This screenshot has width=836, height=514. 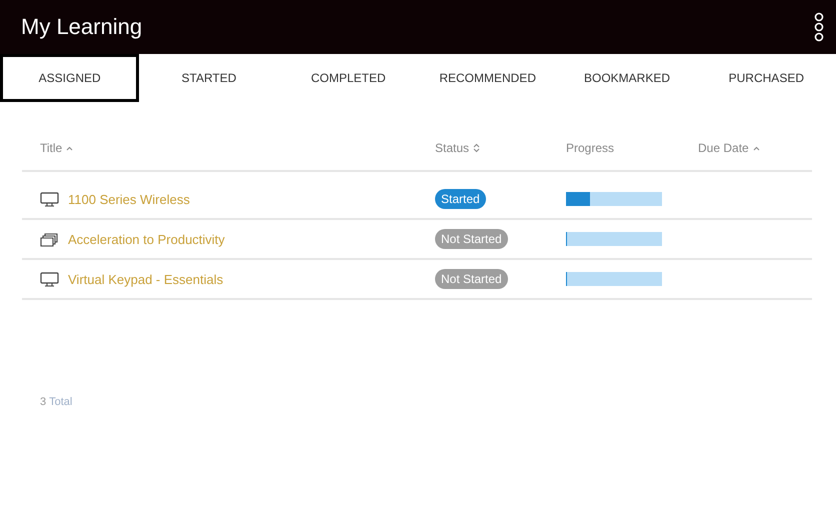 What do you see at coordinates (146, 239) in the screenshot?
I see `course-title-link: Acceleration to Productivity` at bounding box center [146, 239].